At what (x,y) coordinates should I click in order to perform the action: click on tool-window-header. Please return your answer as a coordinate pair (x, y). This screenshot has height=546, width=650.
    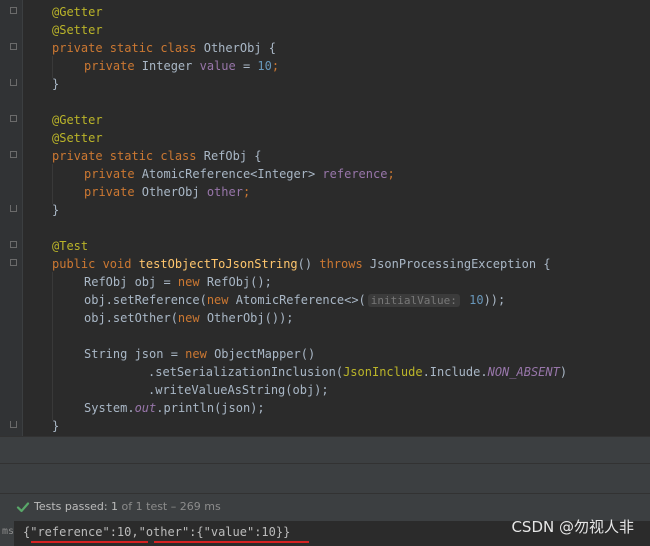
    Looking at the image, I should click on (325, 449).